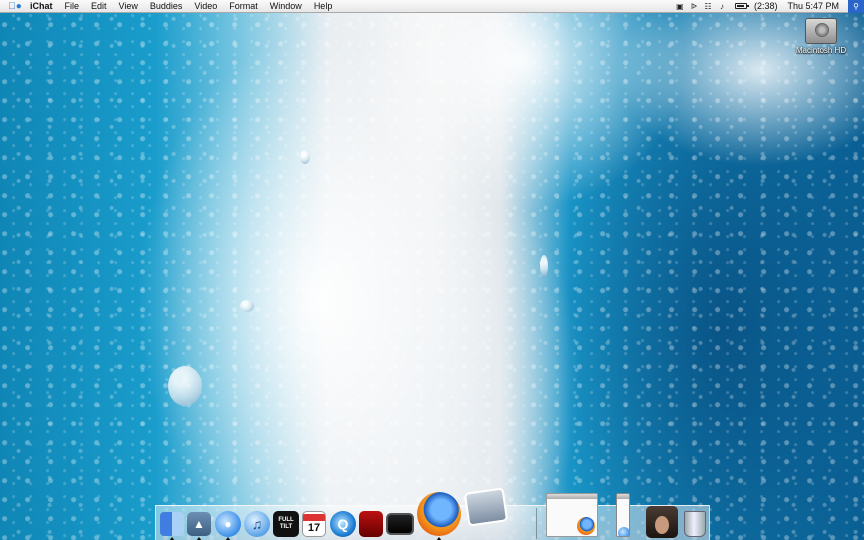 The width and height of the screenshot is (864, 540). I want to click on menu-view: View, so click(128, 6).